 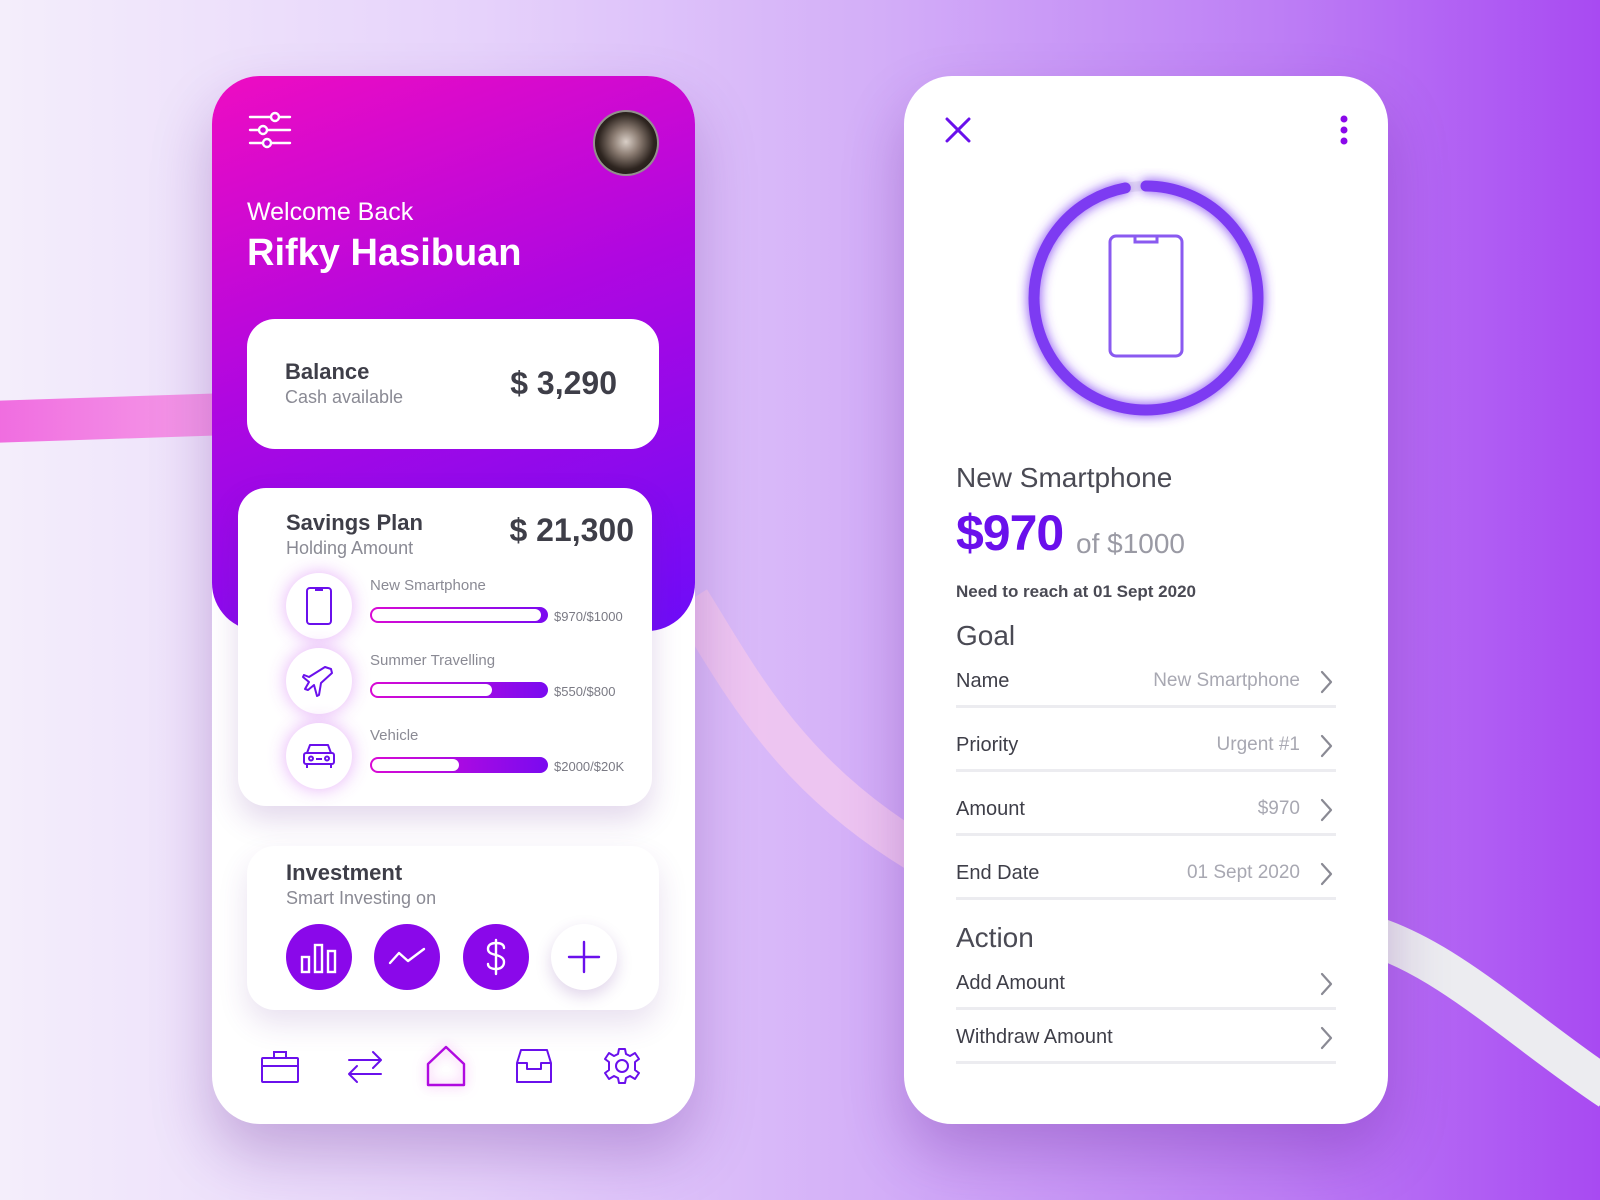 What do you see at coordinates (469, 756) in the screenshot?
I see `savings-goal-item: Vehicle $2000/$20K` at bounding box center [469, 756].